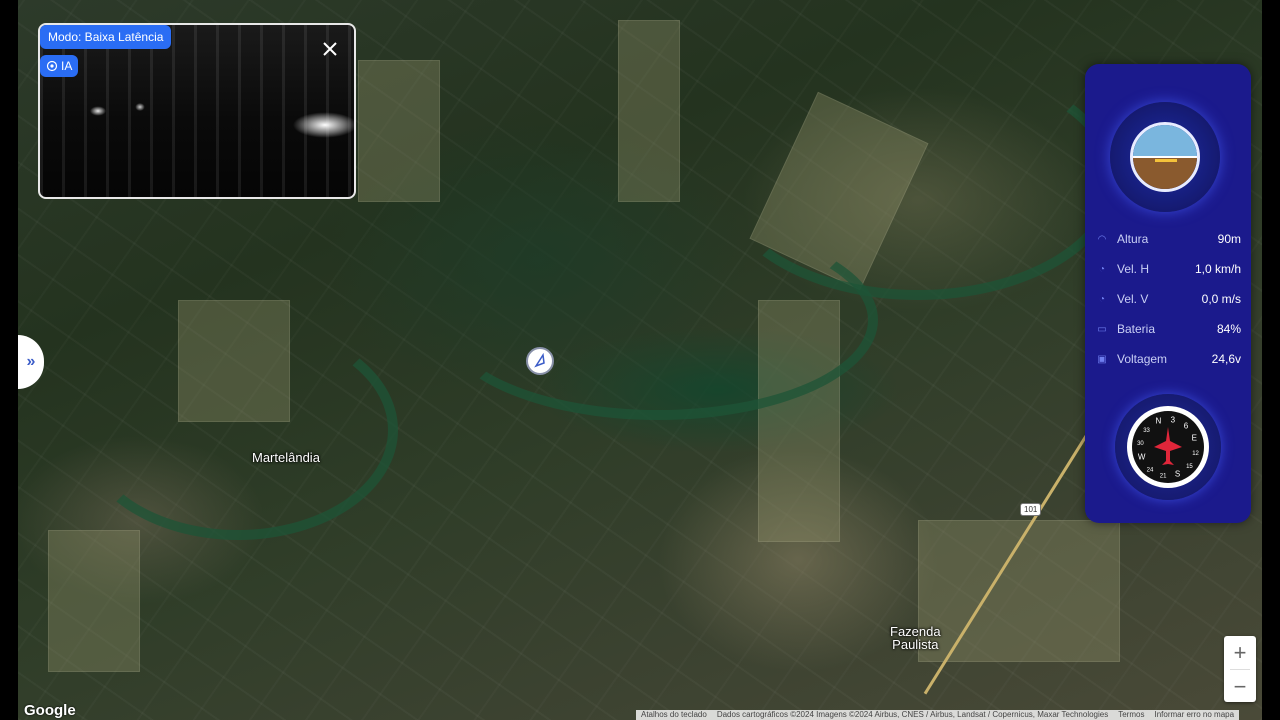 This screenshot has height=720, width=1280. I want to click on compass-dial: N 3 6 E 12 15 S 21 24 W 30 33, so click(1168, 447).